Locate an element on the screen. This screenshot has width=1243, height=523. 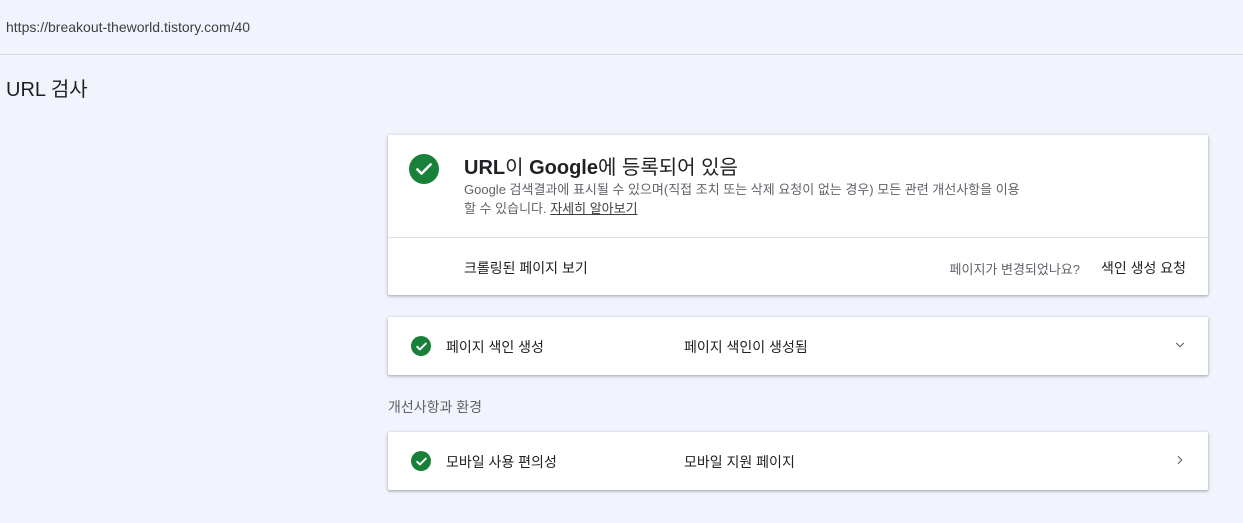
mobile-usability-value: 모바일 지원 페이지 is located at coordinates (739, 462).